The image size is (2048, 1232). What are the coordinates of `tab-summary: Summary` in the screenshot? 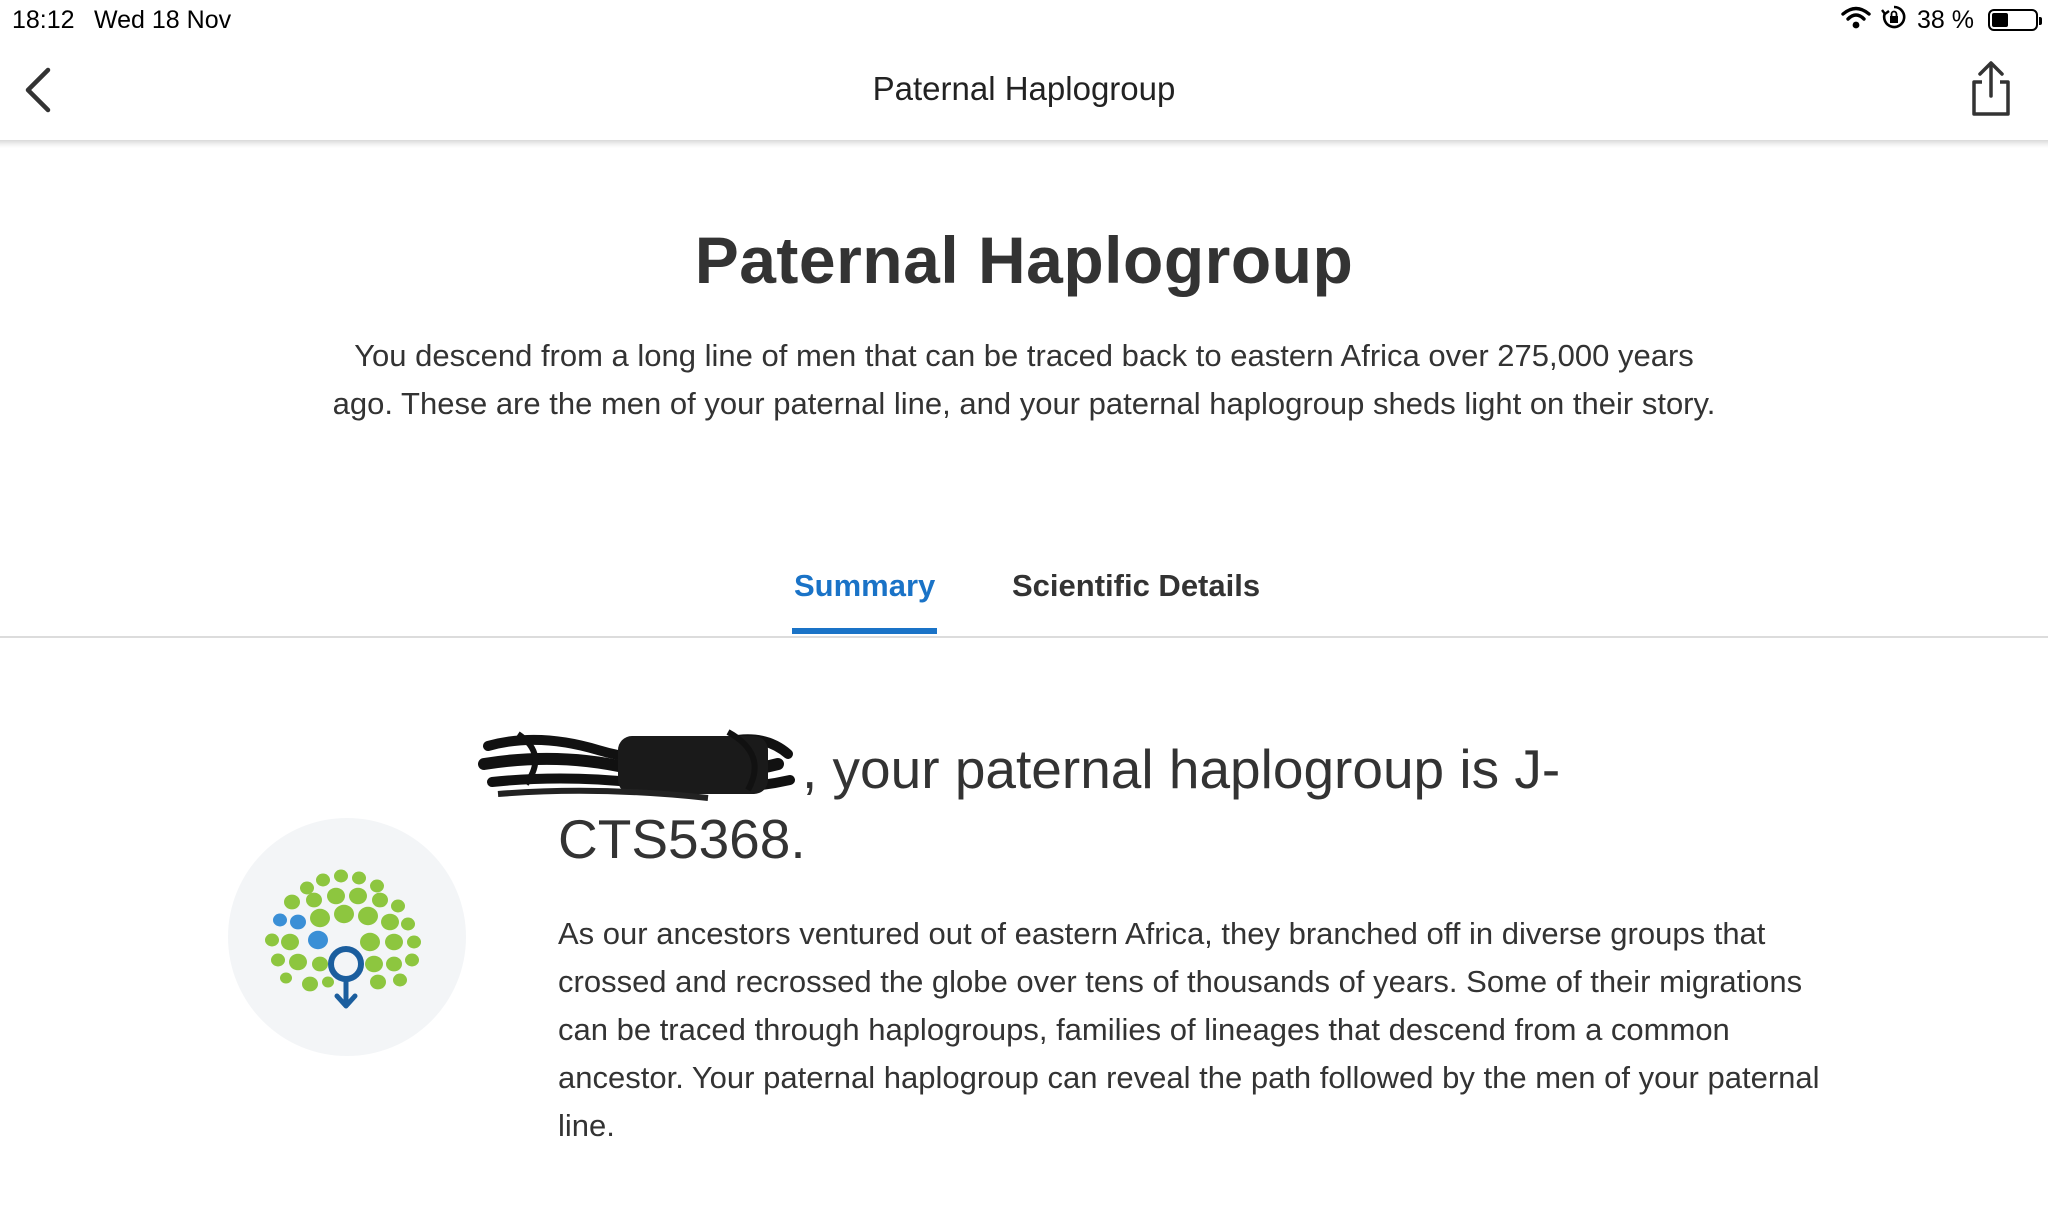 It's located at (865, 601).